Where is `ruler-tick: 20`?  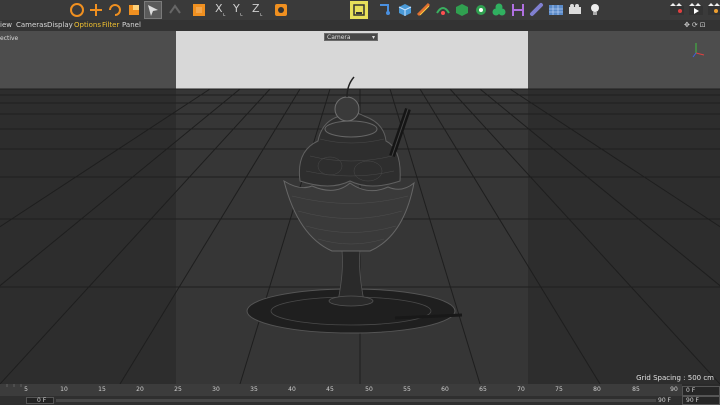 ruler-tick: 20 is located at coordinates (140, 389).